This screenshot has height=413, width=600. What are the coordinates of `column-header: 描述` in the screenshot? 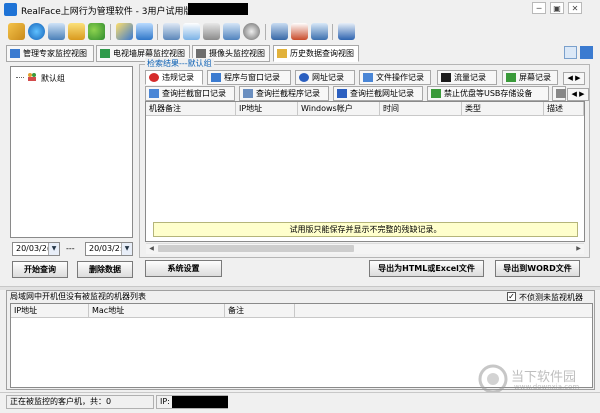 It's located at (564, 109).